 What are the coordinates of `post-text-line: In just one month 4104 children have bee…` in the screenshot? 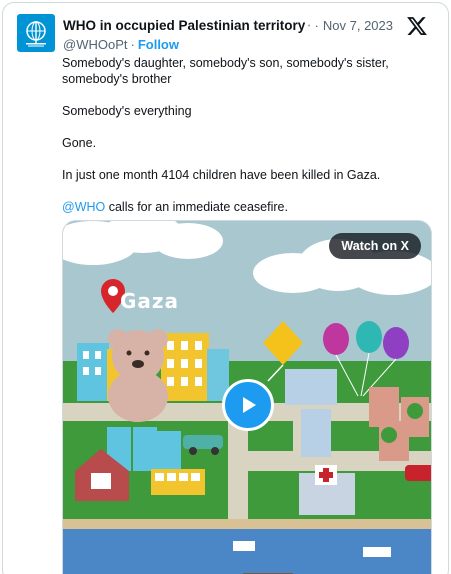 It's located at (221, 175).